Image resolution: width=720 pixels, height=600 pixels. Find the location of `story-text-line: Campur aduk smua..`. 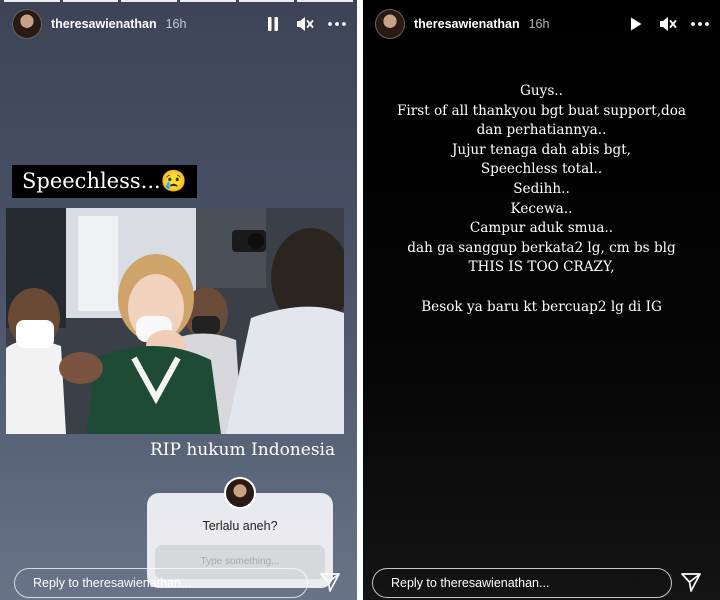

story-text-line: Campur aduk smua.. is located at coordinates (541, 228).